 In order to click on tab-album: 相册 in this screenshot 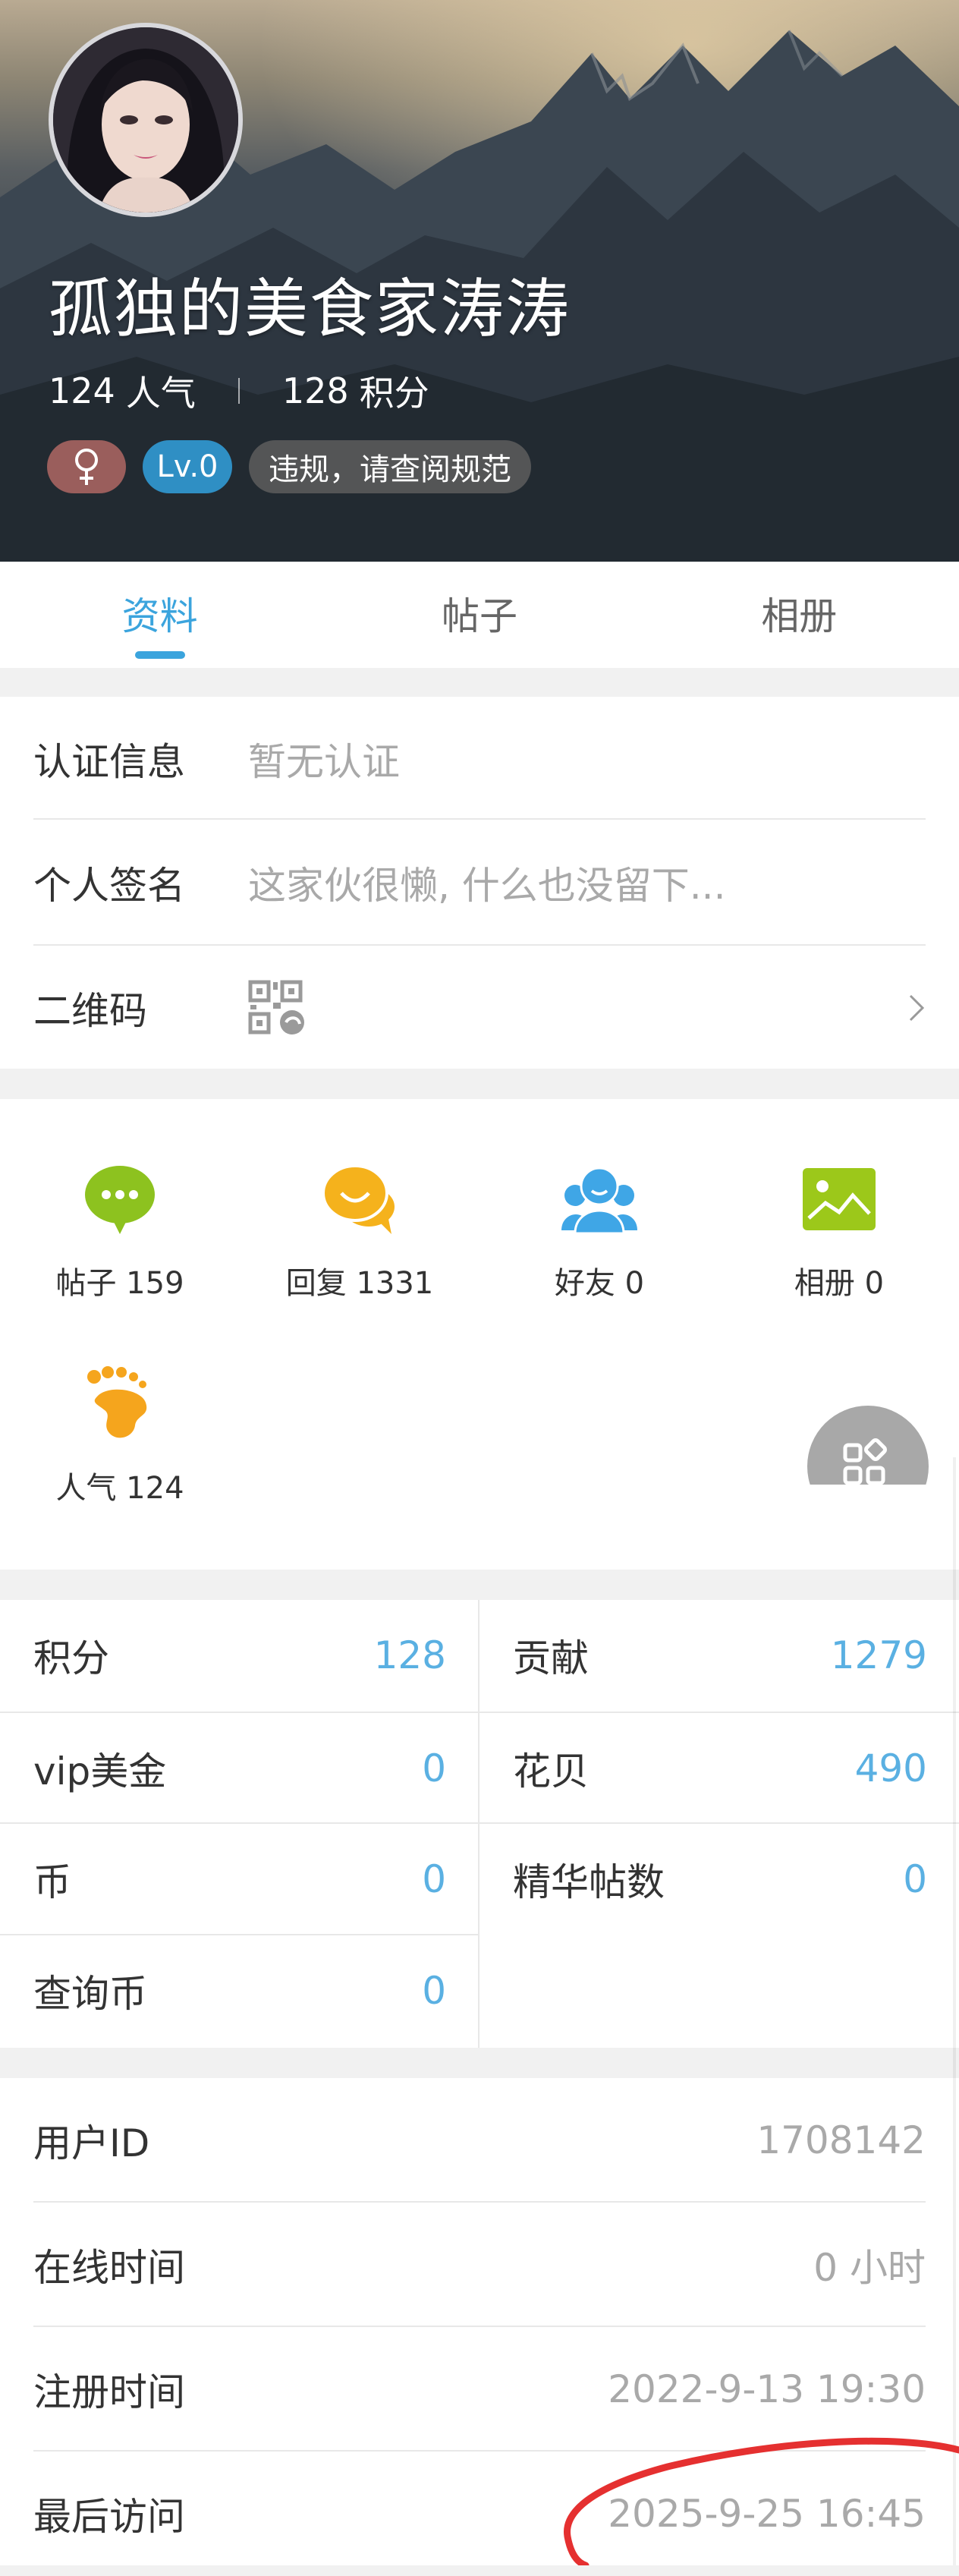, I will do `click(800, 615)`.